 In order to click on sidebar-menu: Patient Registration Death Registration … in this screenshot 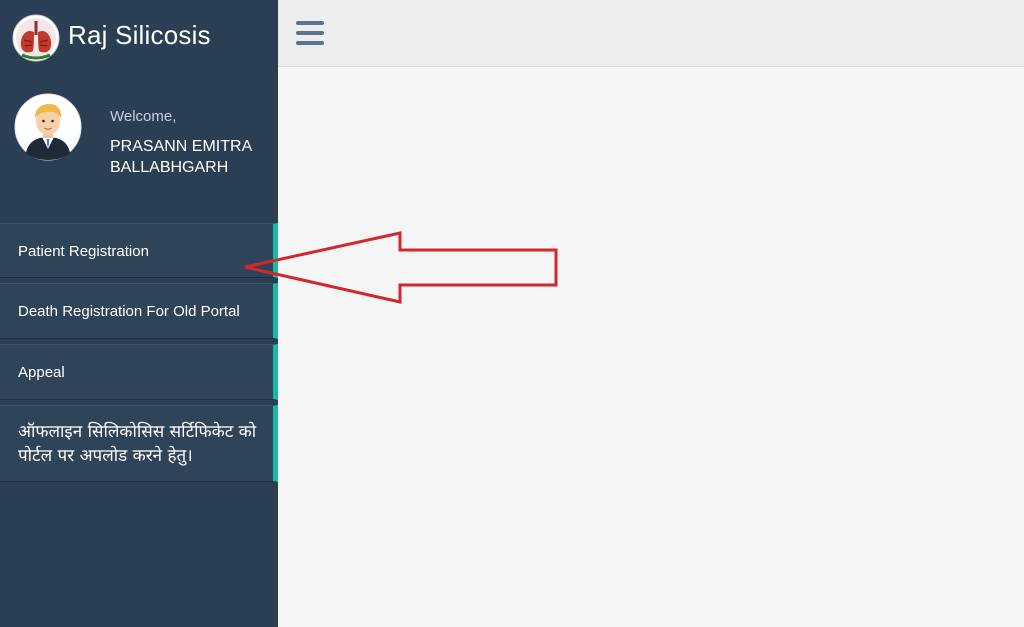, I will do `click(139, 352)`.